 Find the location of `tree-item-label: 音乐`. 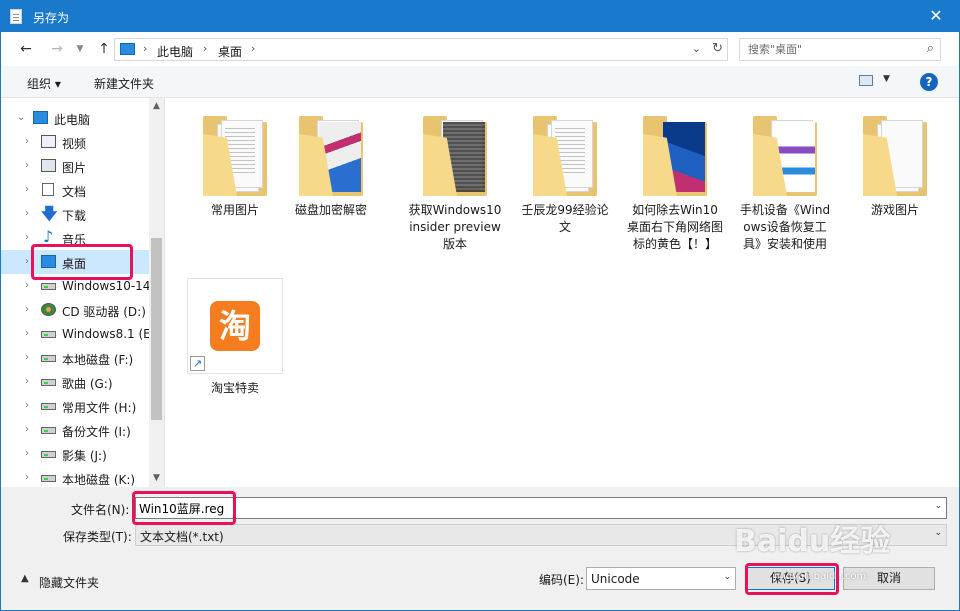

tree-item-label: 音乐 is located at coordinates (74, 240).